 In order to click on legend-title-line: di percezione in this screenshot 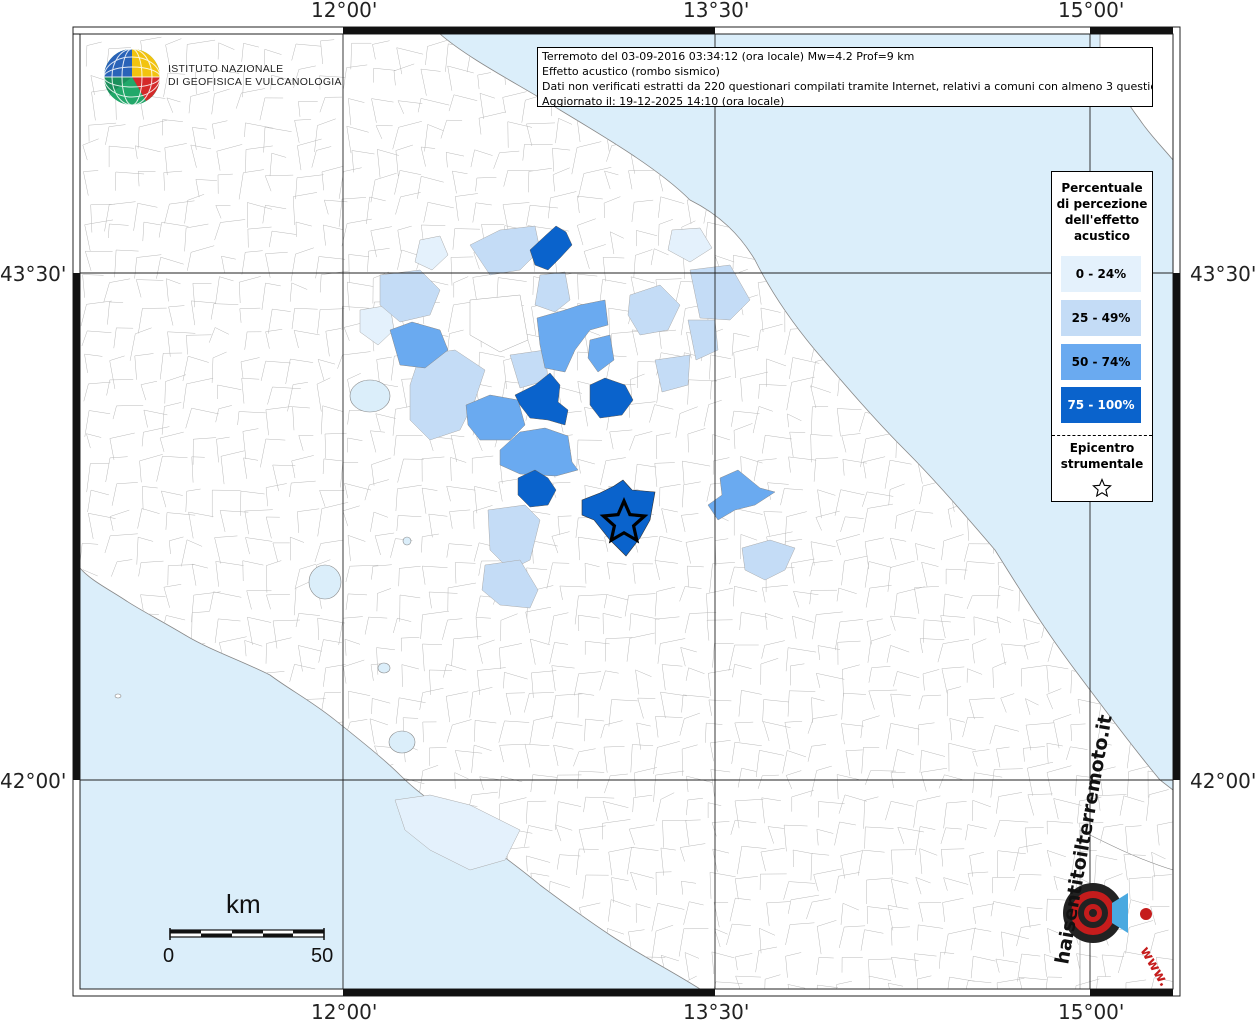, I will do `click(1102, 204)`.